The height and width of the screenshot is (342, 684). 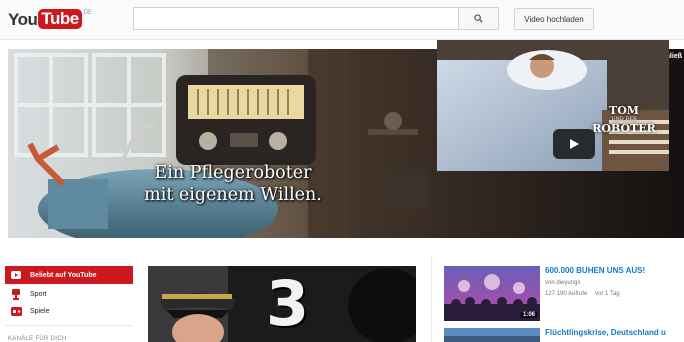 What do you see at coordinates (88, 13) in the screenshot?
I see `logo-country-code: DE` at bounding box center [88, 13].